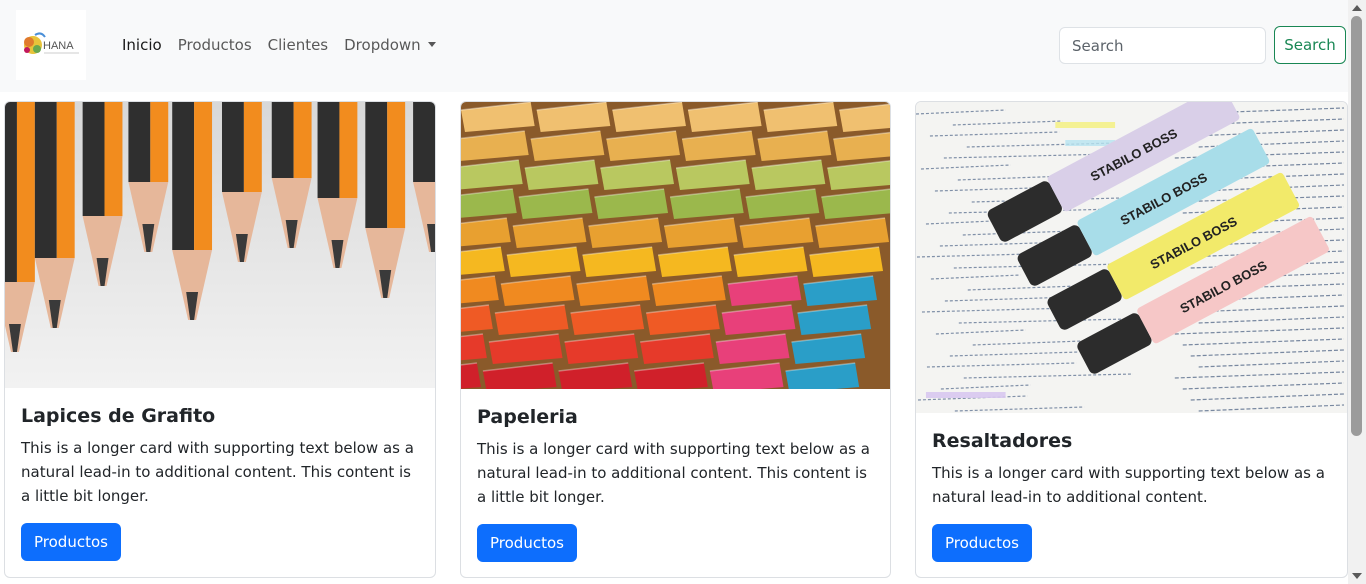 The width and height of the screenshot is (1366, 584). I want to click on svg-text: HANA, so click(58, 46).